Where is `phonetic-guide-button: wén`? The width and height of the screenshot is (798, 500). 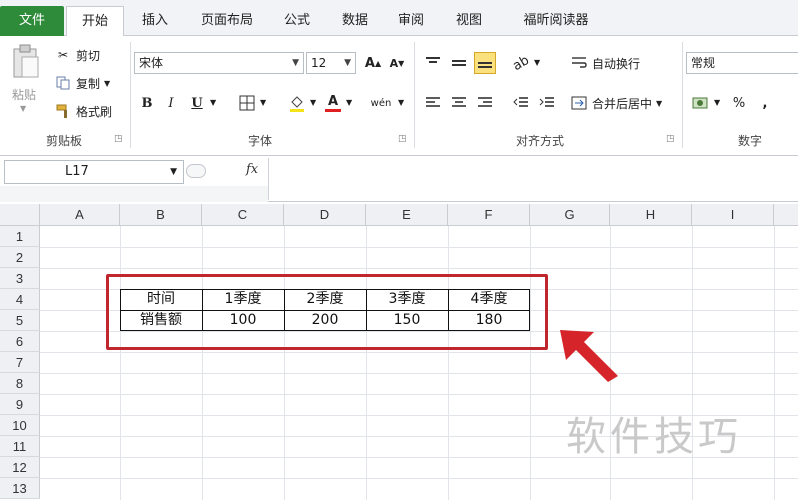 phonetic-guide-button: wén is located at coordinates (381, 103).